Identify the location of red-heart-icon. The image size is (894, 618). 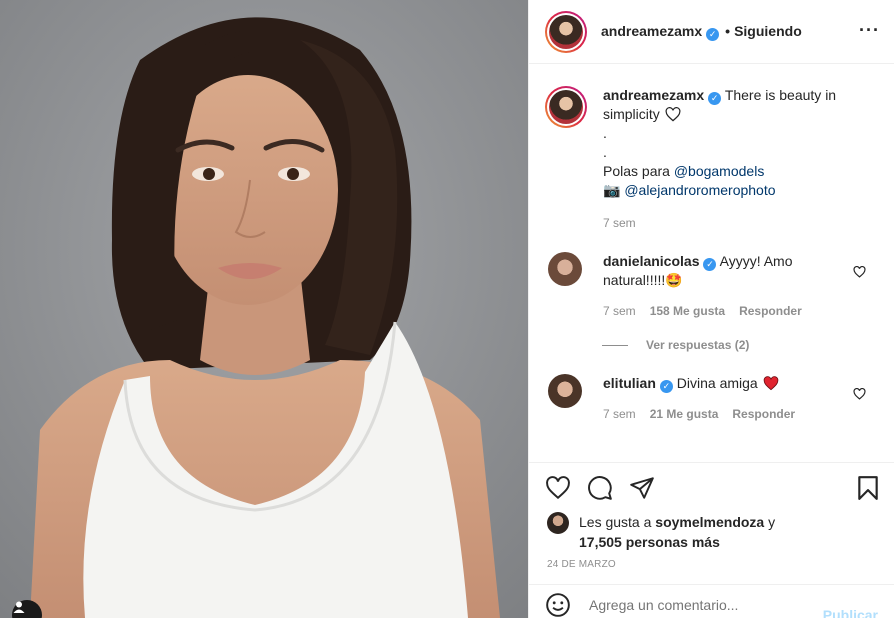
(770, 383).